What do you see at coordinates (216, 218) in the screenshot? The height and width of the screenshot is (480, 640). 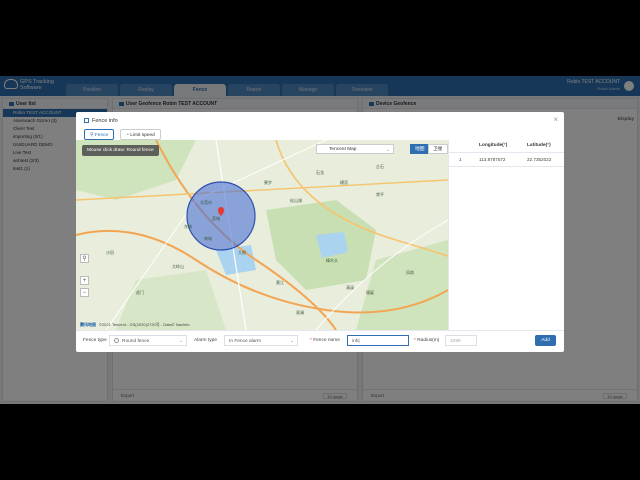 I see `map-label: 莞城` at bounding box center [216, 218].